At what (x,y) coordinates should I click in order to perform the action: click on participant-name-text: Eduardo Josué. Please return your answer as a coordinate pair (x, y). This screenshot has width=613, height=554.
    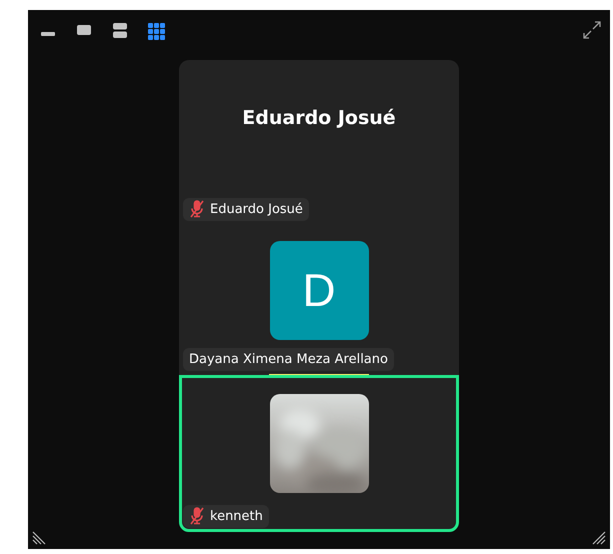
    Looking at the image, I should click on (256, 209).